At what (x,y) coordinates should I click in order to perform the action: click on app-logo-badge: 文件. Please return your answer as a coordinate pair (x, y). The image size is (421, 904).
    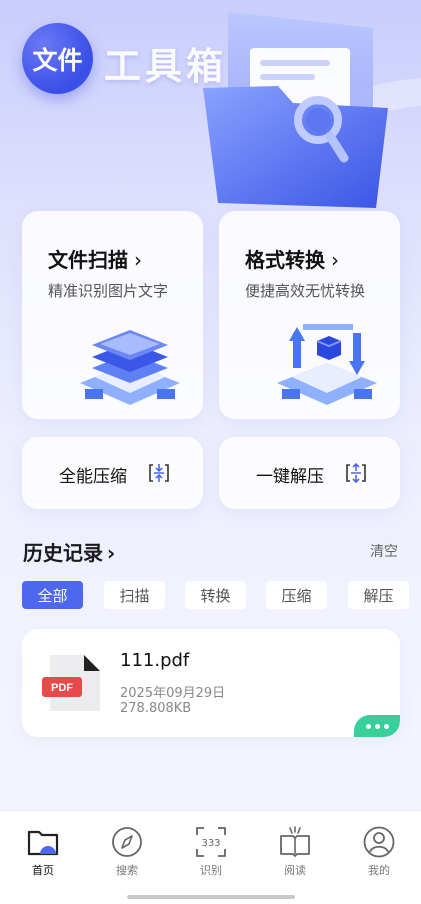
    Looking at the image, I should click on (57, 58).